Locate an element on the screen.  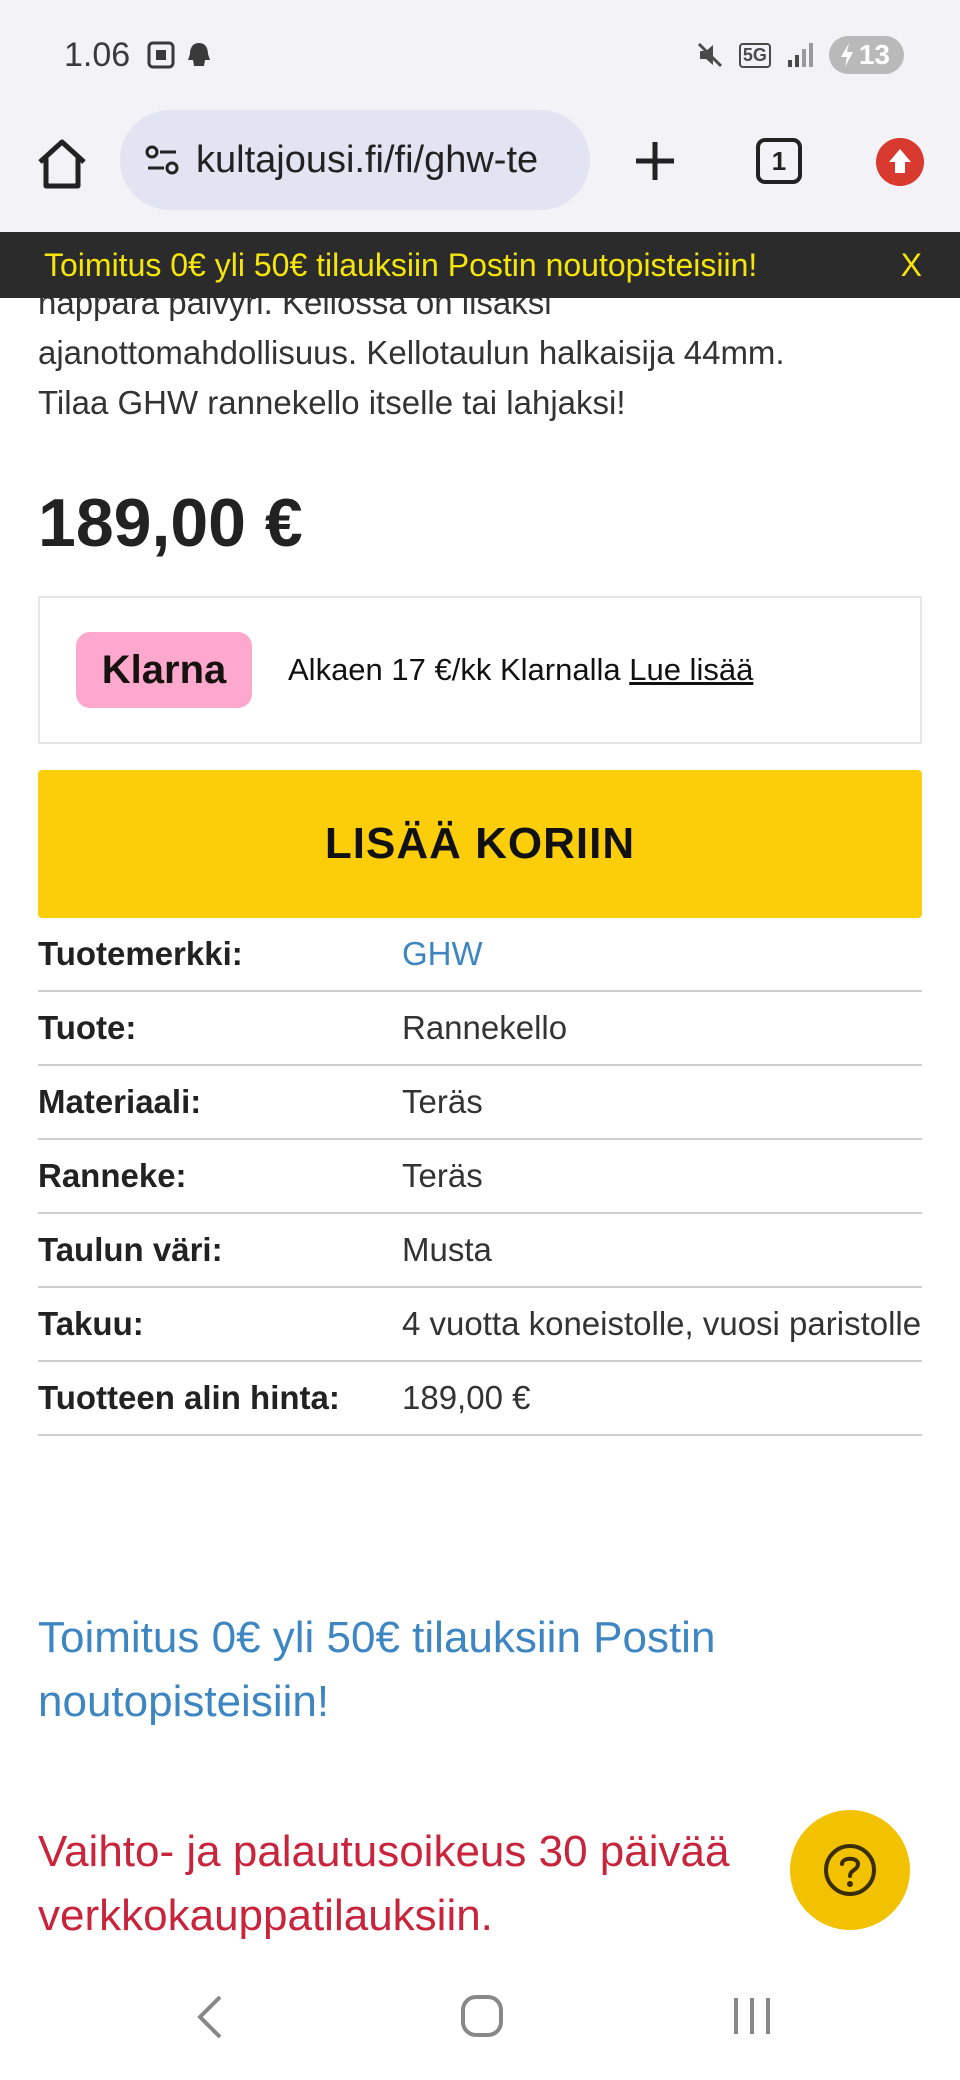
tab-count: 1 is located at coordinates (779, 160).